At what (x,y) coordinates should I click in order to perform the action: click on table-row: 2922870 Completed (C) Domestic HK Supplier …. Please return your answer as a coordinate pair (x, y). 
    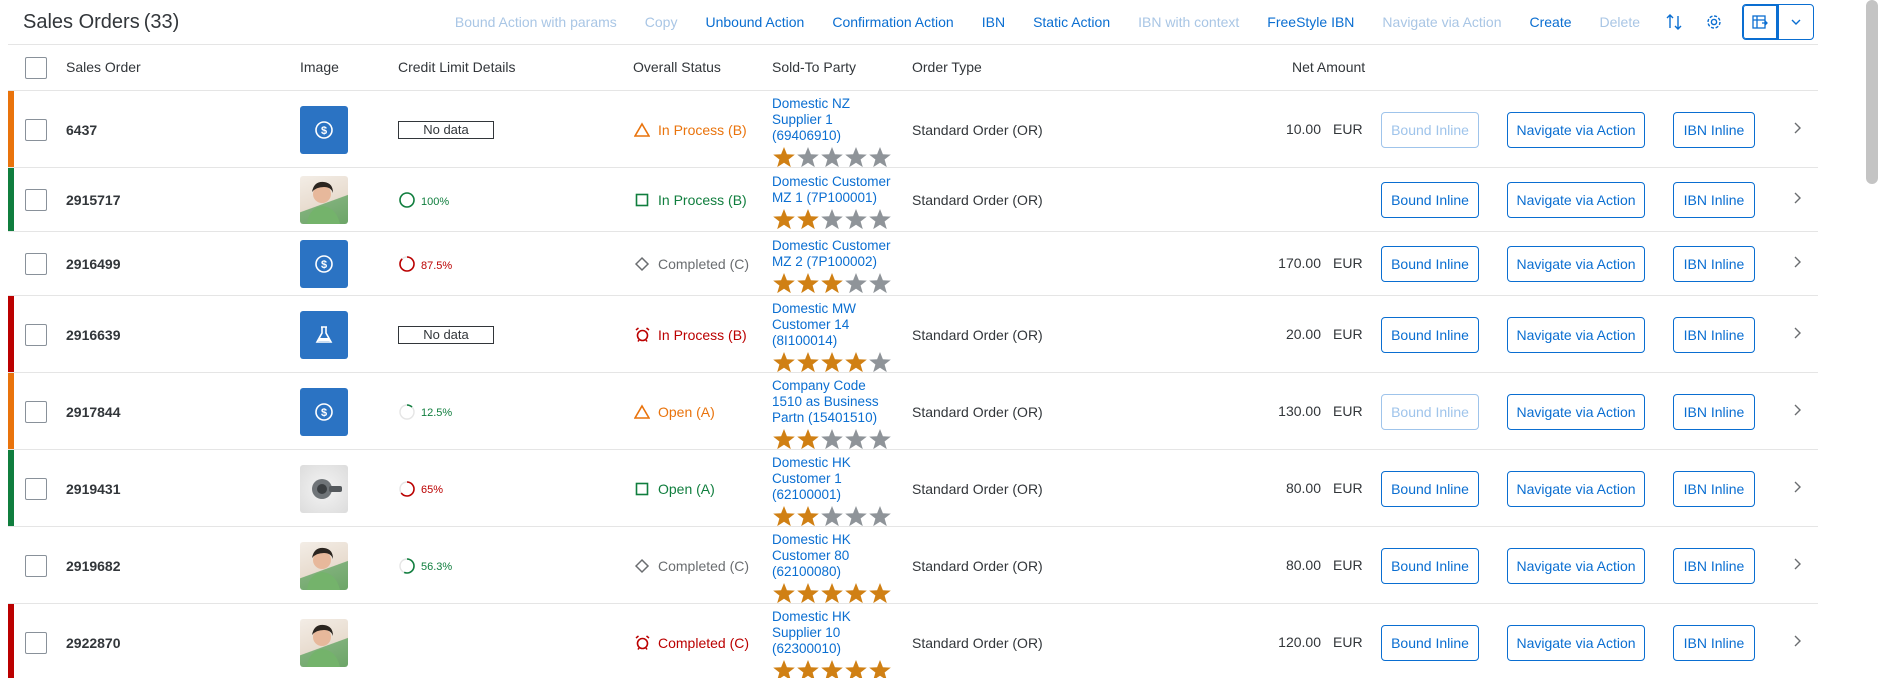
    Looking at the image, I should click on (913, 641).